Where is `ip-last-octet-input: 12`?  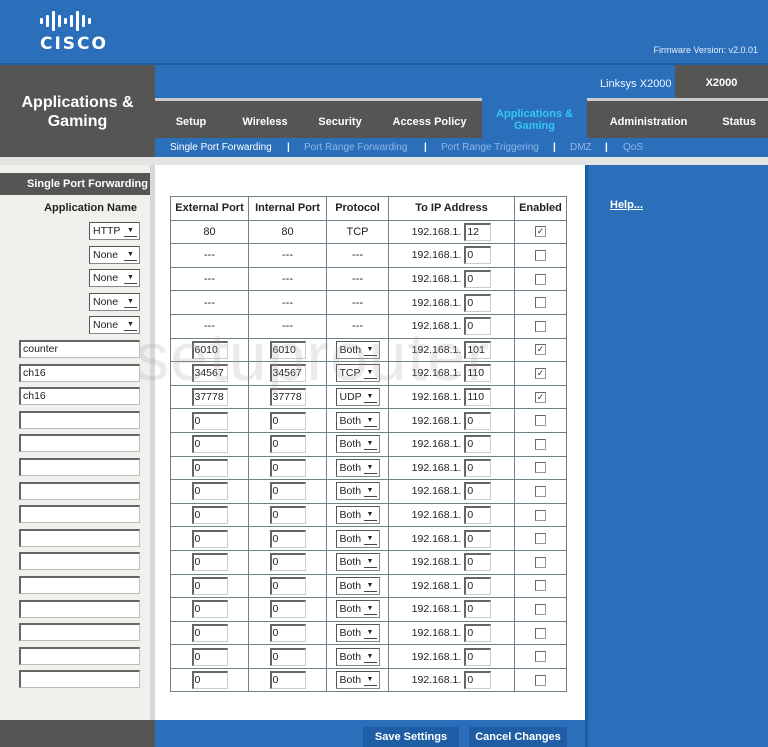
ip-last-octet-input: 12 is located at coordinates (478, 231).